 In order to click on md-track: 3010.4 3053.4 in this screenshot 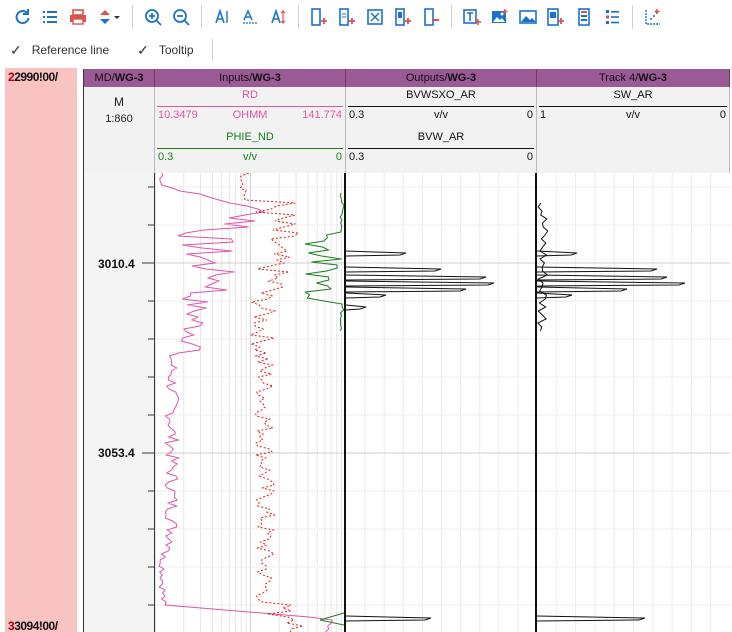, I will do `click(119, 402)`.